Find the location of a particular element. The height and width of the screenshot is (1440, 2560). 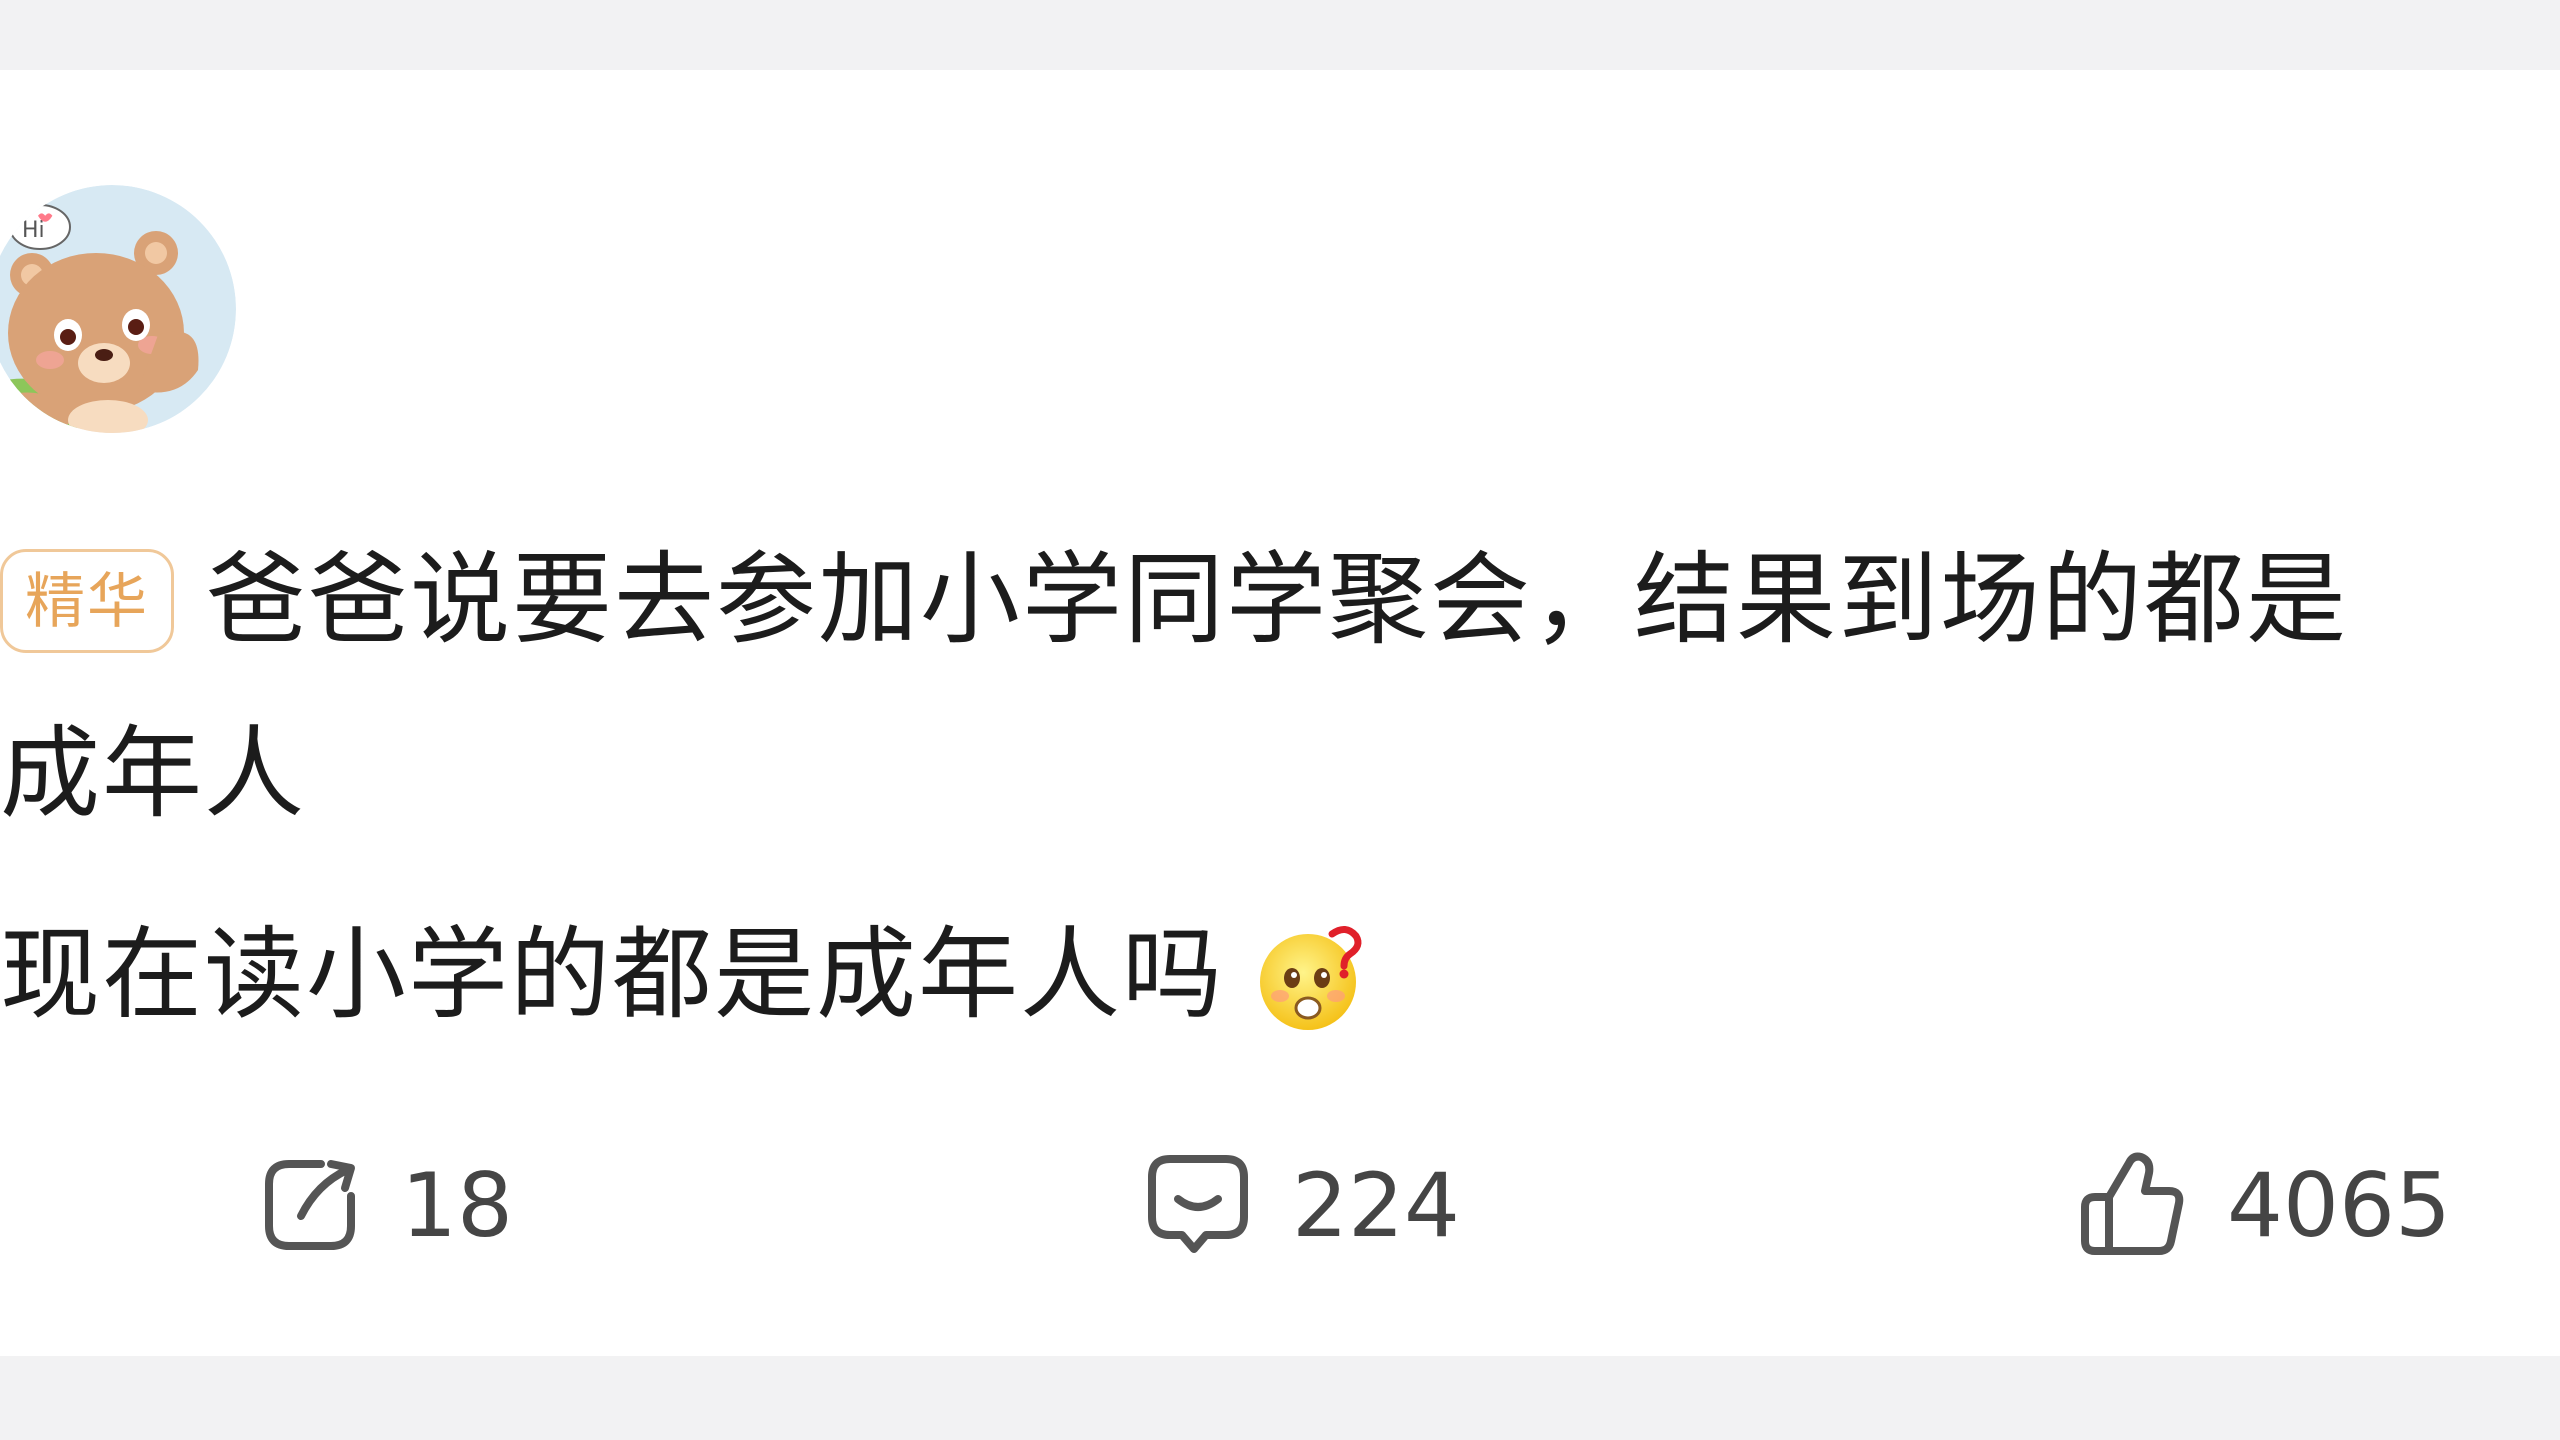

like-count: 4065 is located at coordinates (2339, 1205).